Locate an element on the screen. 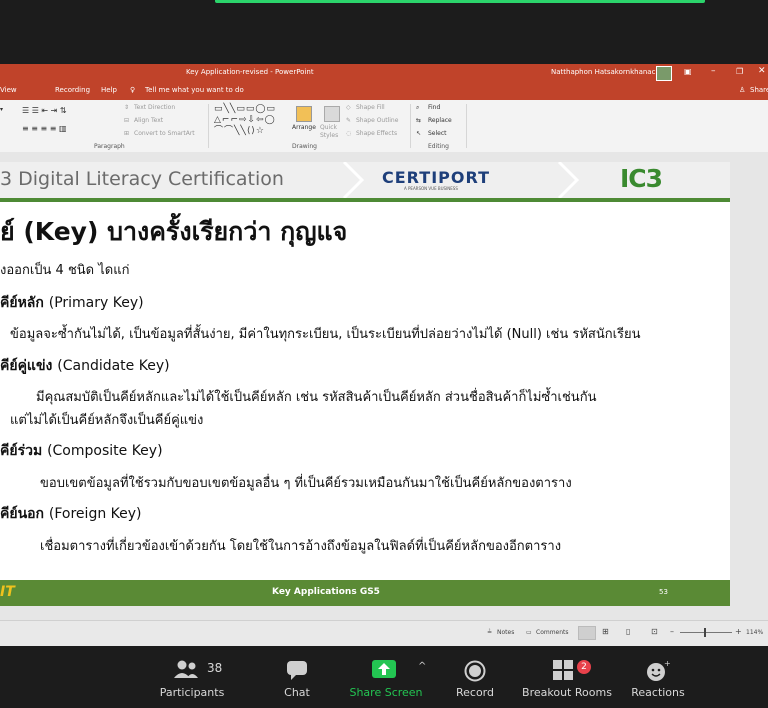 This screenshot has width=768, height=708. align-text-button: Align Text is located at coordinates (148, 120).